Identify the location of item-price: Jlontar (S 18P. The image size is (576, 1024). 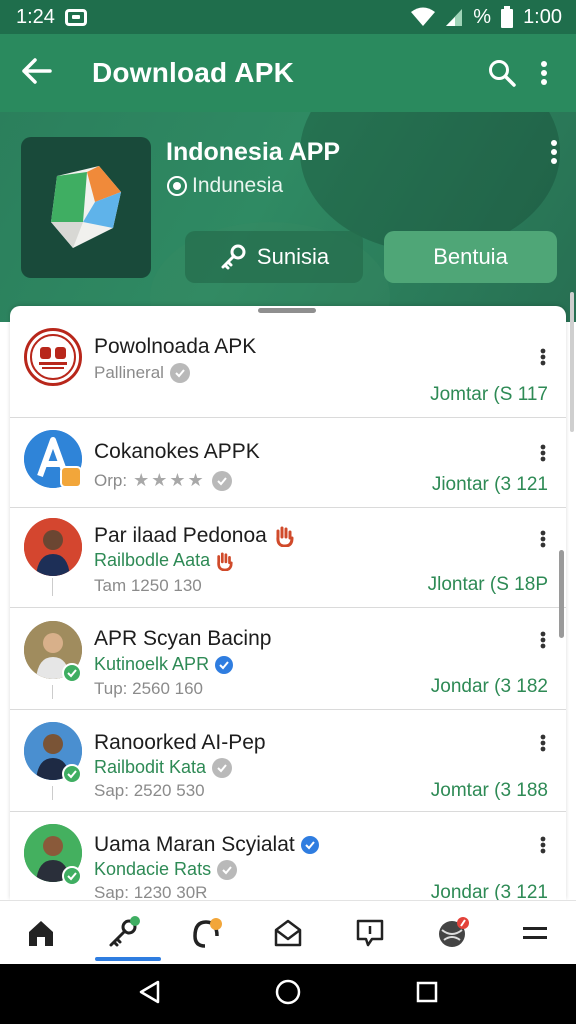
(487, 584).